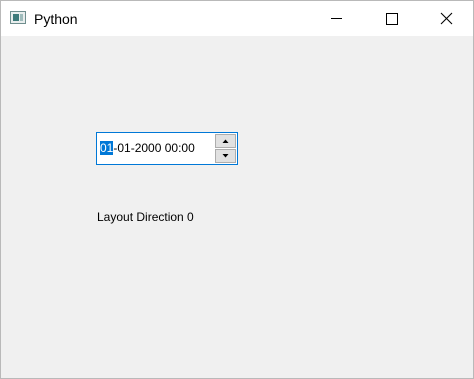  I want to click on maximize-button, so click(392, 18).